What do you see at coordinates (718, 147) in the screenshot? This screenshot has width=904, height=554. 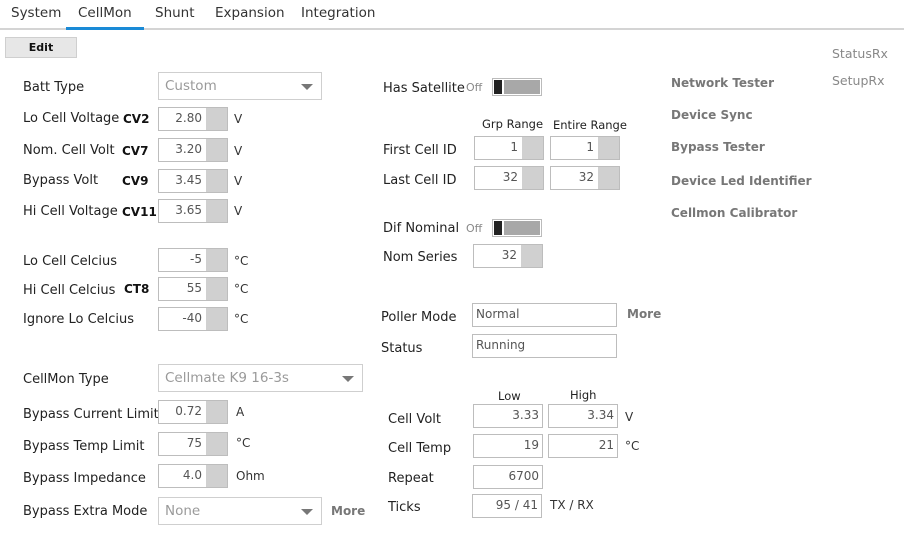 I see `bypass-tester-link: Bypass Tester` at bounding box center [718, 147].